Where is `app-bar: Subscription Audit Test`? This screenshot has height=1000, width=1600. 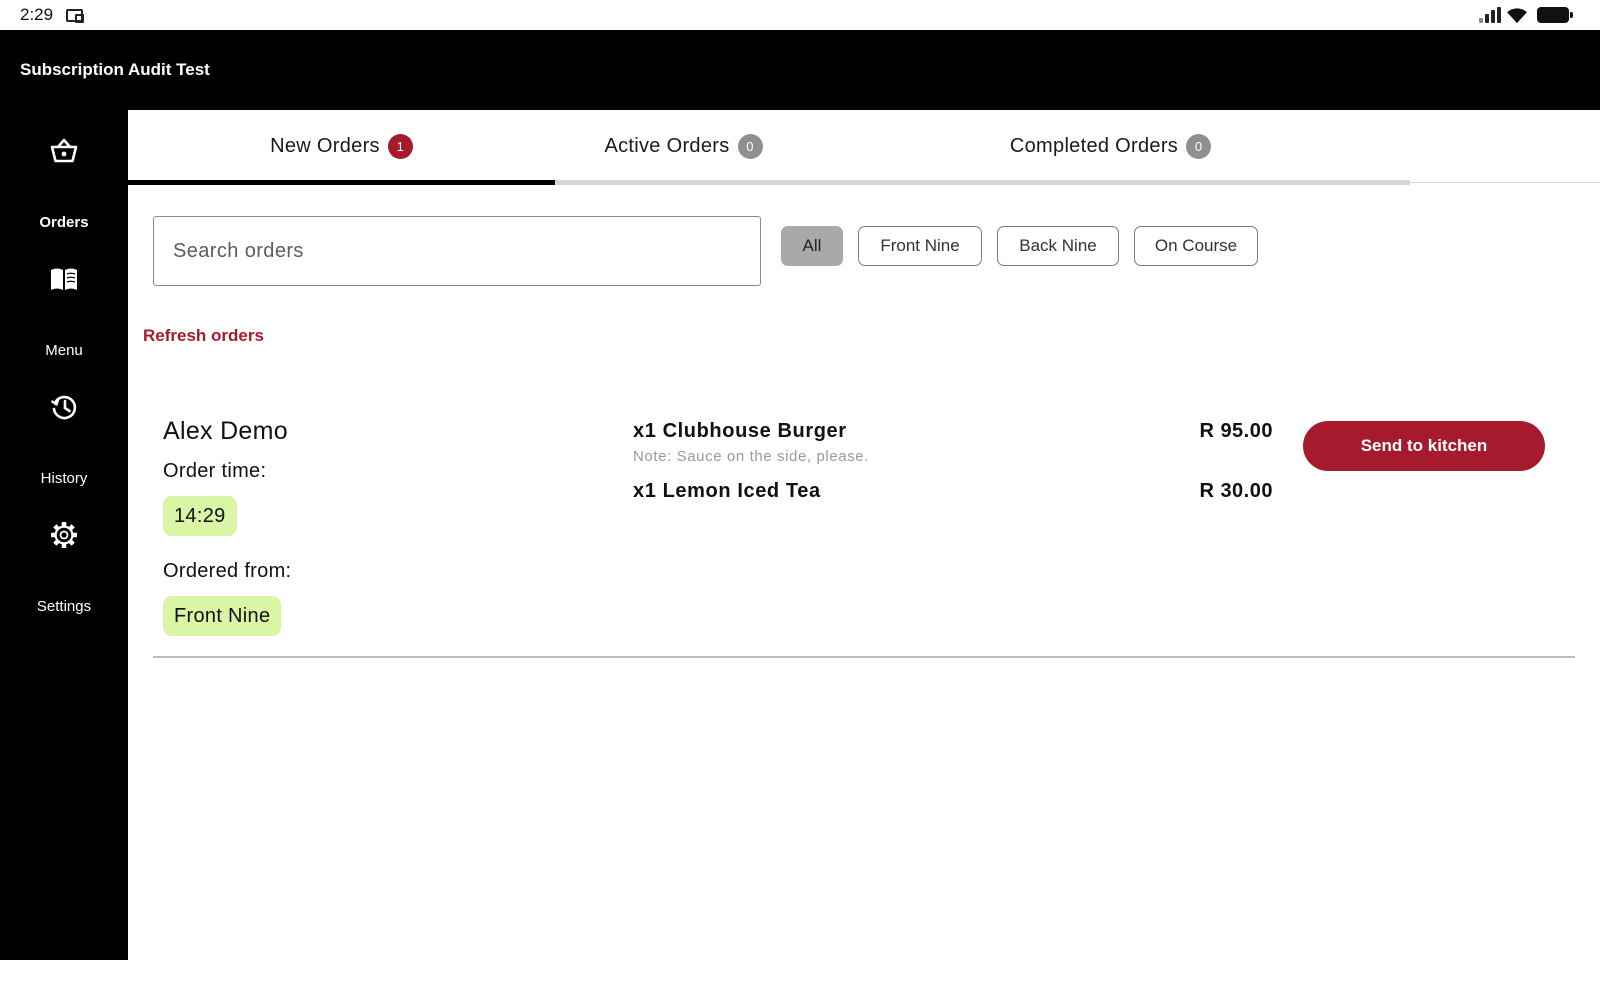 app-bar: Subscription Audit Test is located at coordinates (800, 70).